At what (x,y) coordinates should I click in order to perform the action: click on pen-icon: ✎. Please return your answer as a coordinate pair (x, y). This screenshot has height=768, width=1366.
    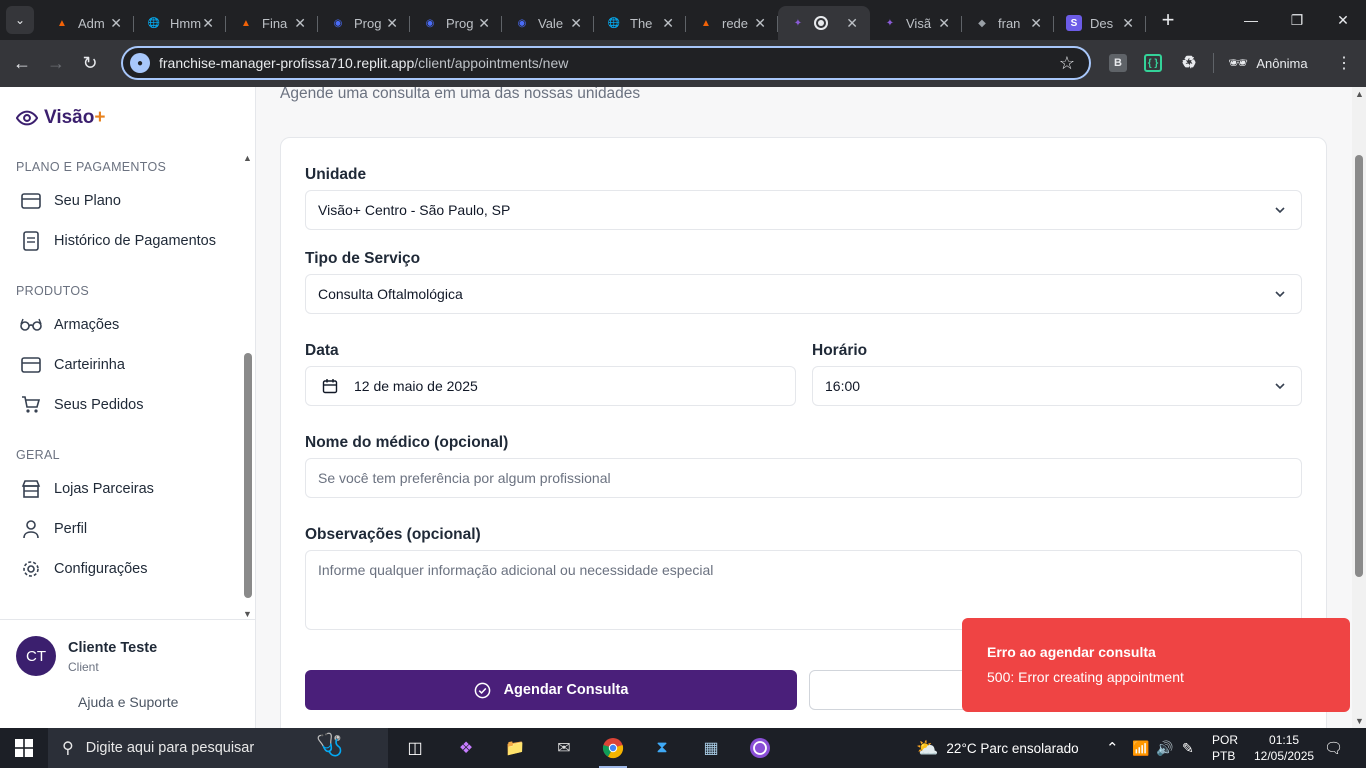
    Looking at the image, I should click on (1188, 748).